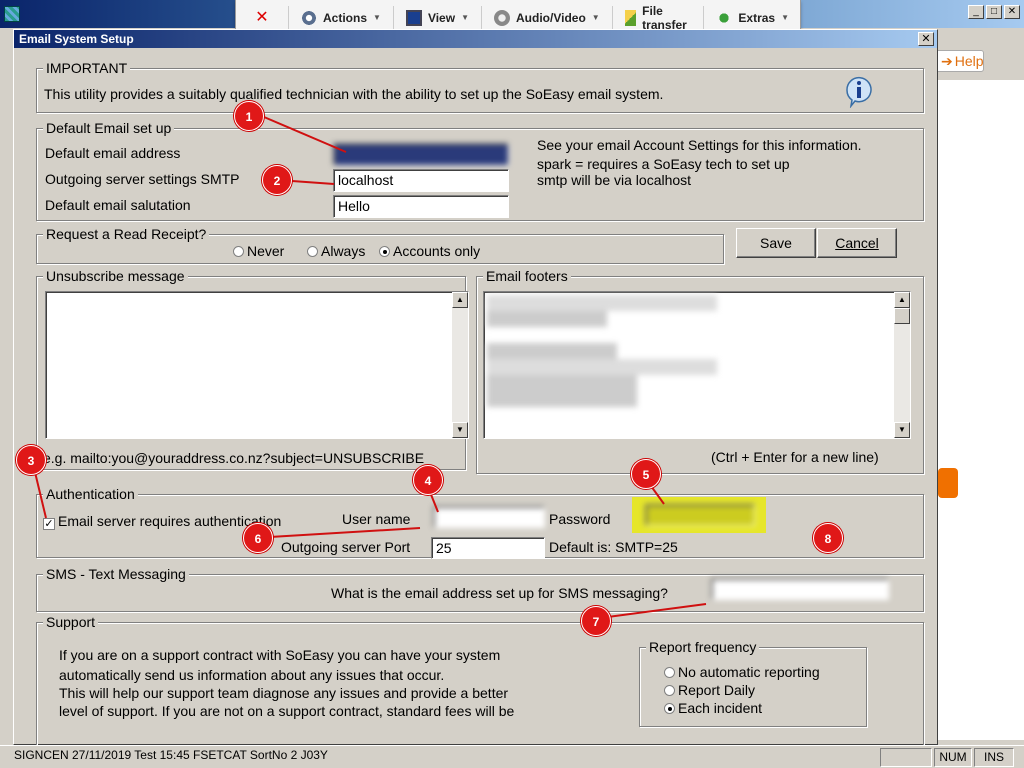 Image resolution: width=1024 pixels, height=768 pixels. Describe the element at coordinates (828, 538) in the screenshot. I see `annotation-marker-8: 8` at that location.